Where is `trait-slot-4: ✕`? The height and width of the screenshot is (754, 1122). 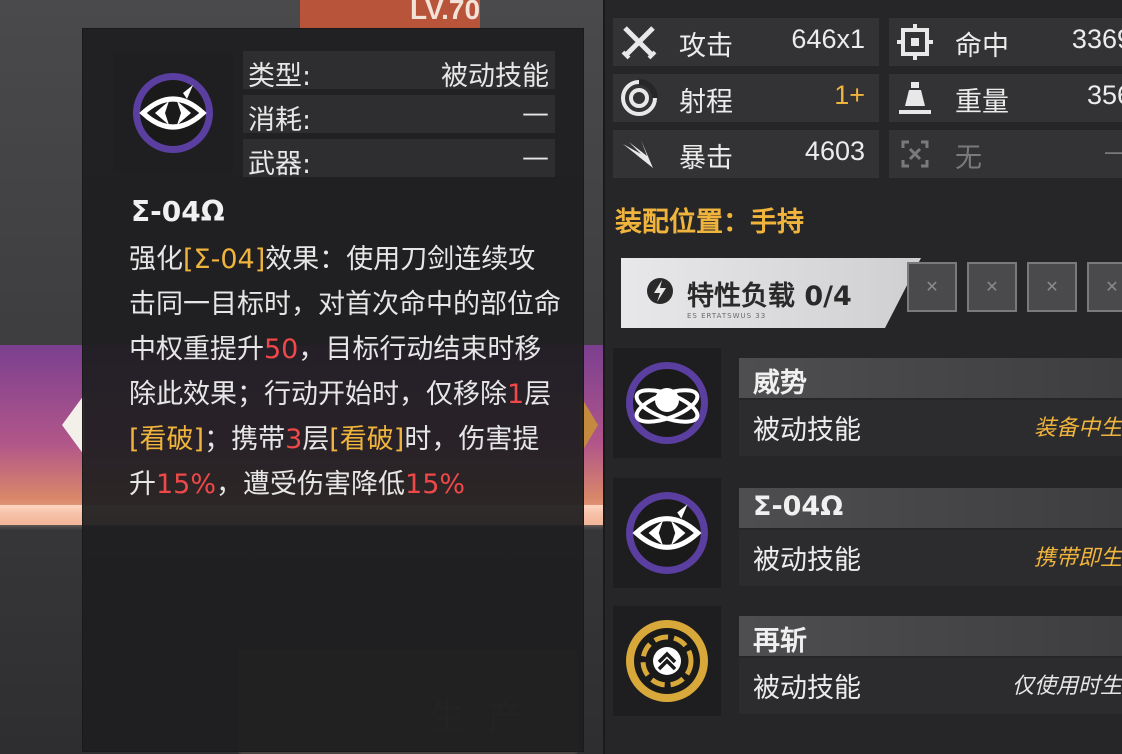 trait-slot-4: ✕ is located at coordinates (1104, 287).